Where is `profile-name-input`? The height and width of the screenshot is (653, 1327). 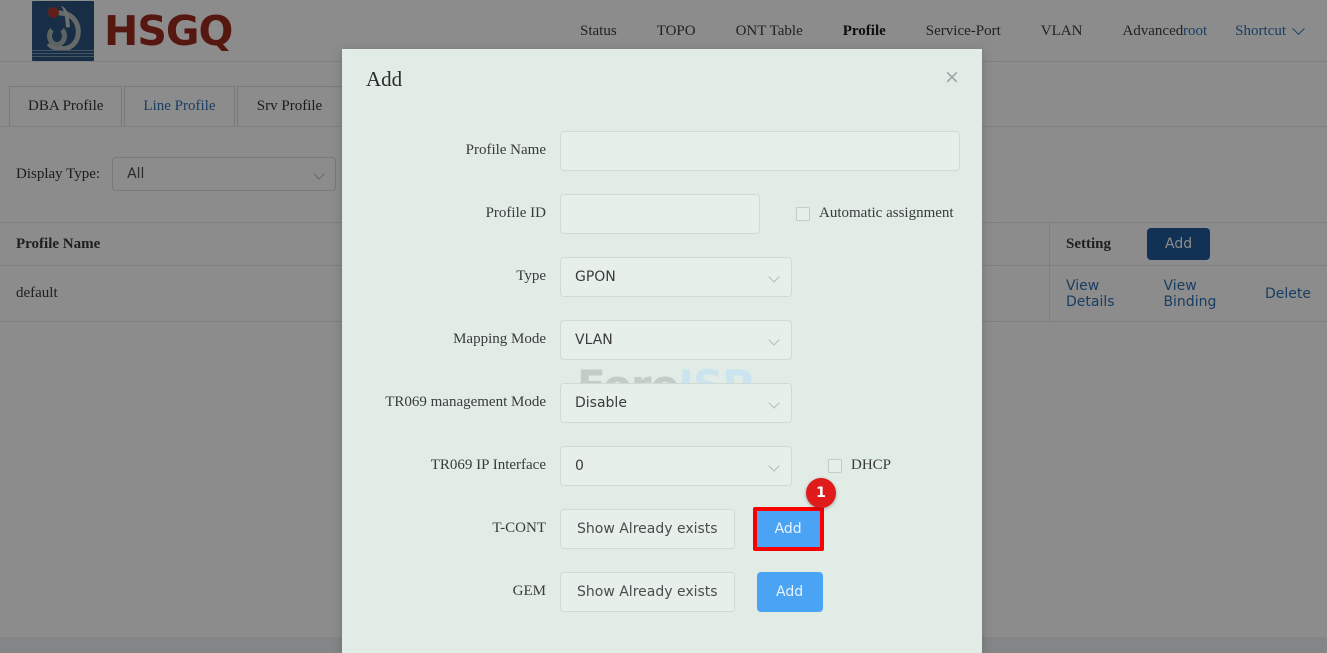
profile-name-input is located at coordinates (760, 150).